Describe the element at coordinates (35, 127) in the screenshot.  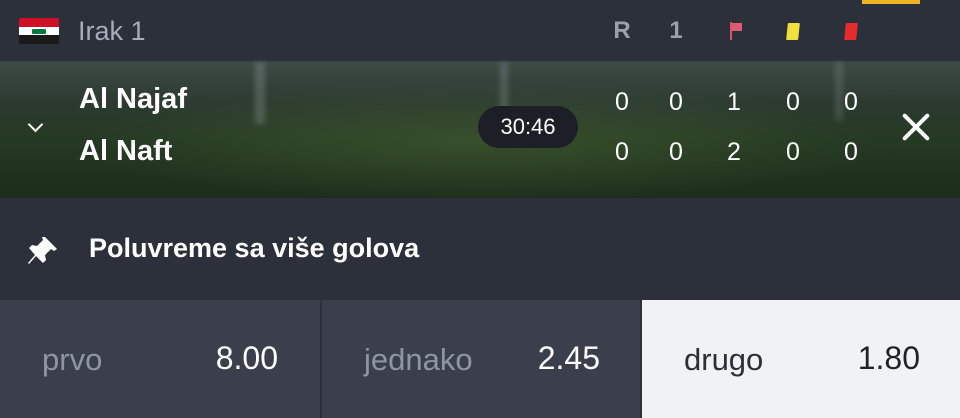
I see `chevron-down-icon` at that location.